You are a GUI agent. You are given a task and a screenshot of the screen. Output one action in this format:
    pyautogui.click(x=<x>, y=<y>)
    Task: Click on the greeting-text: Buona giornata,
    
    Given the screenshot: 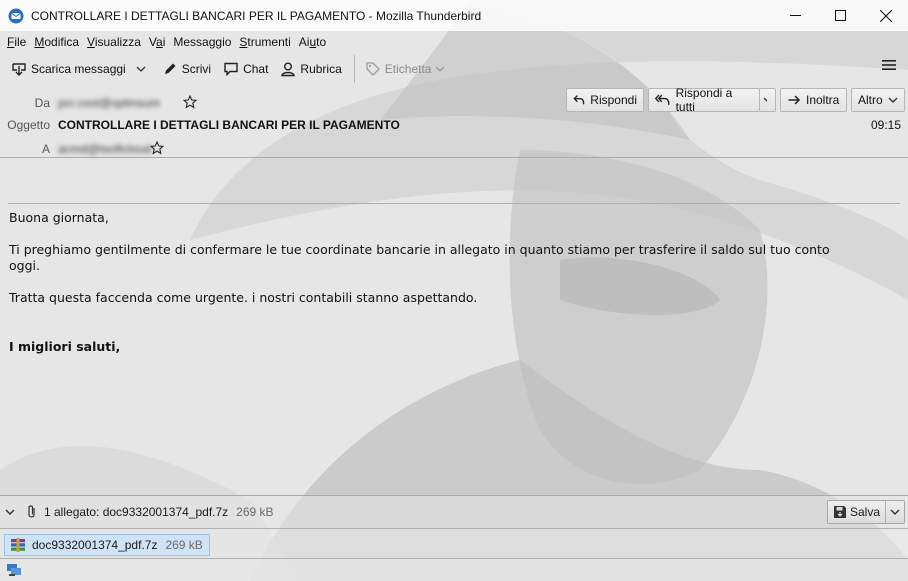 What is the action you would take?
    pyautogui.click(x=59, y=217)
    